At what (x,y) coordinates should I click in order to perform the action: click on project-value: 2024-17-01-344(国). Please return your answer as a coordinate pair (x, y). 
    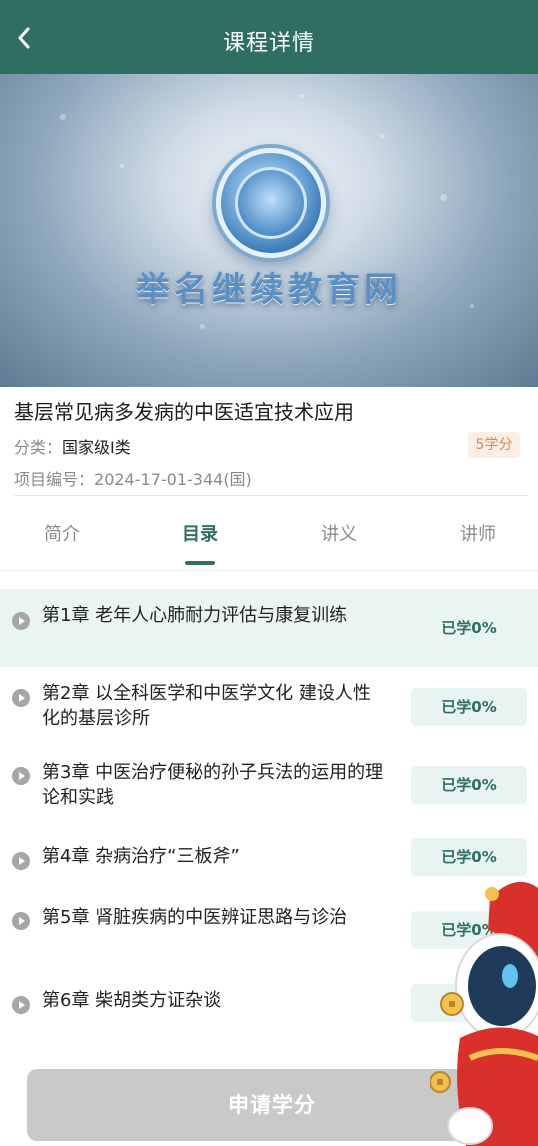
    Looking at the image, I should click on (173, 479).